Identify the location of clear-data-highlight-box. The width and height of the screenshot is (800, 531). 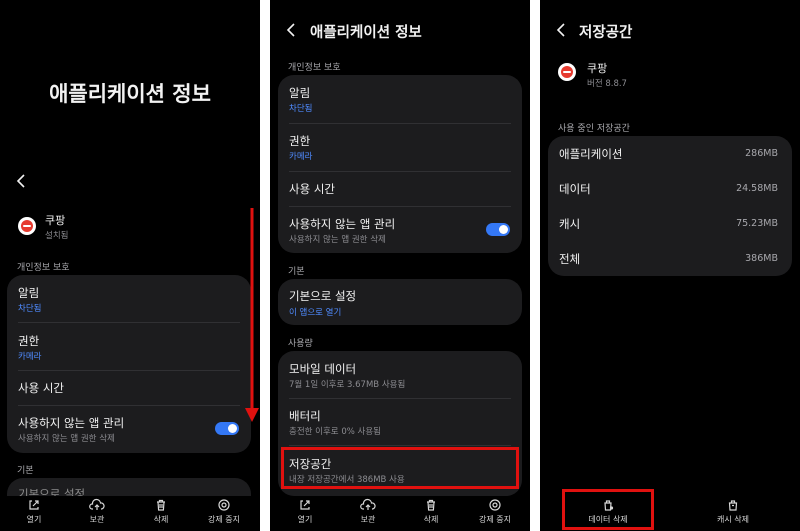
(608, 509).